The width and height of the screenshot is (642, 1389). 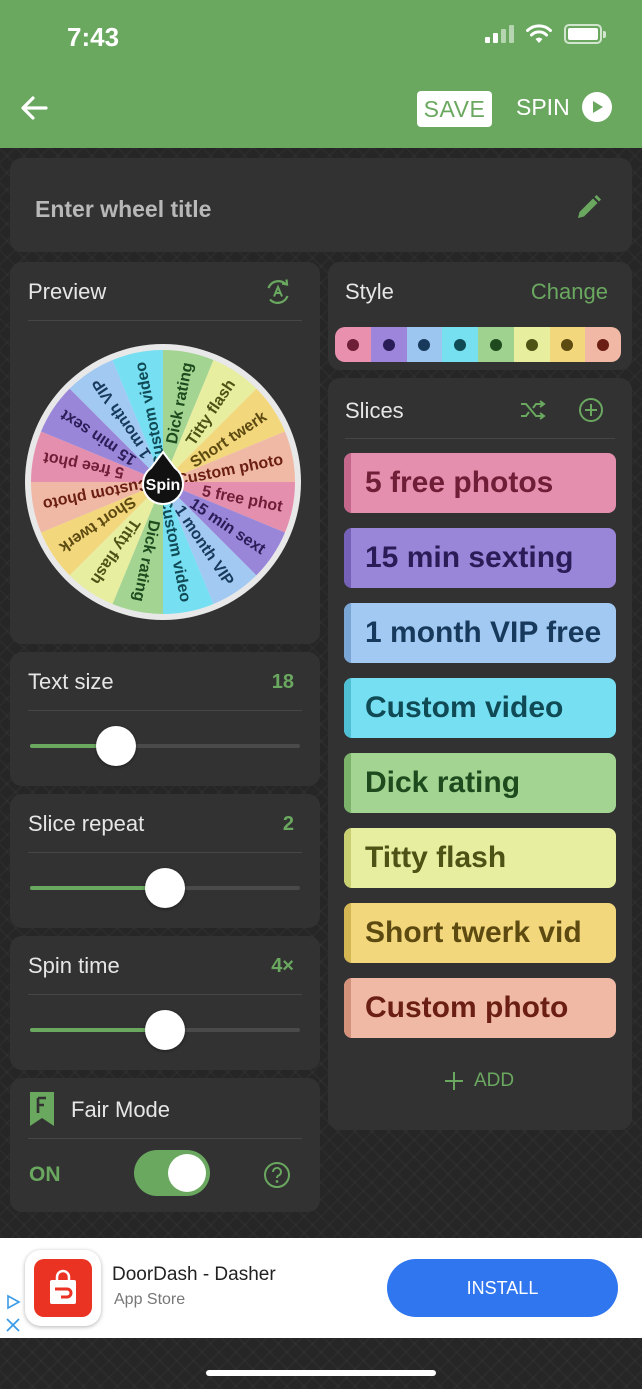 I want to click on slice-item: Short twerk vid, so click(x=480, y=933).